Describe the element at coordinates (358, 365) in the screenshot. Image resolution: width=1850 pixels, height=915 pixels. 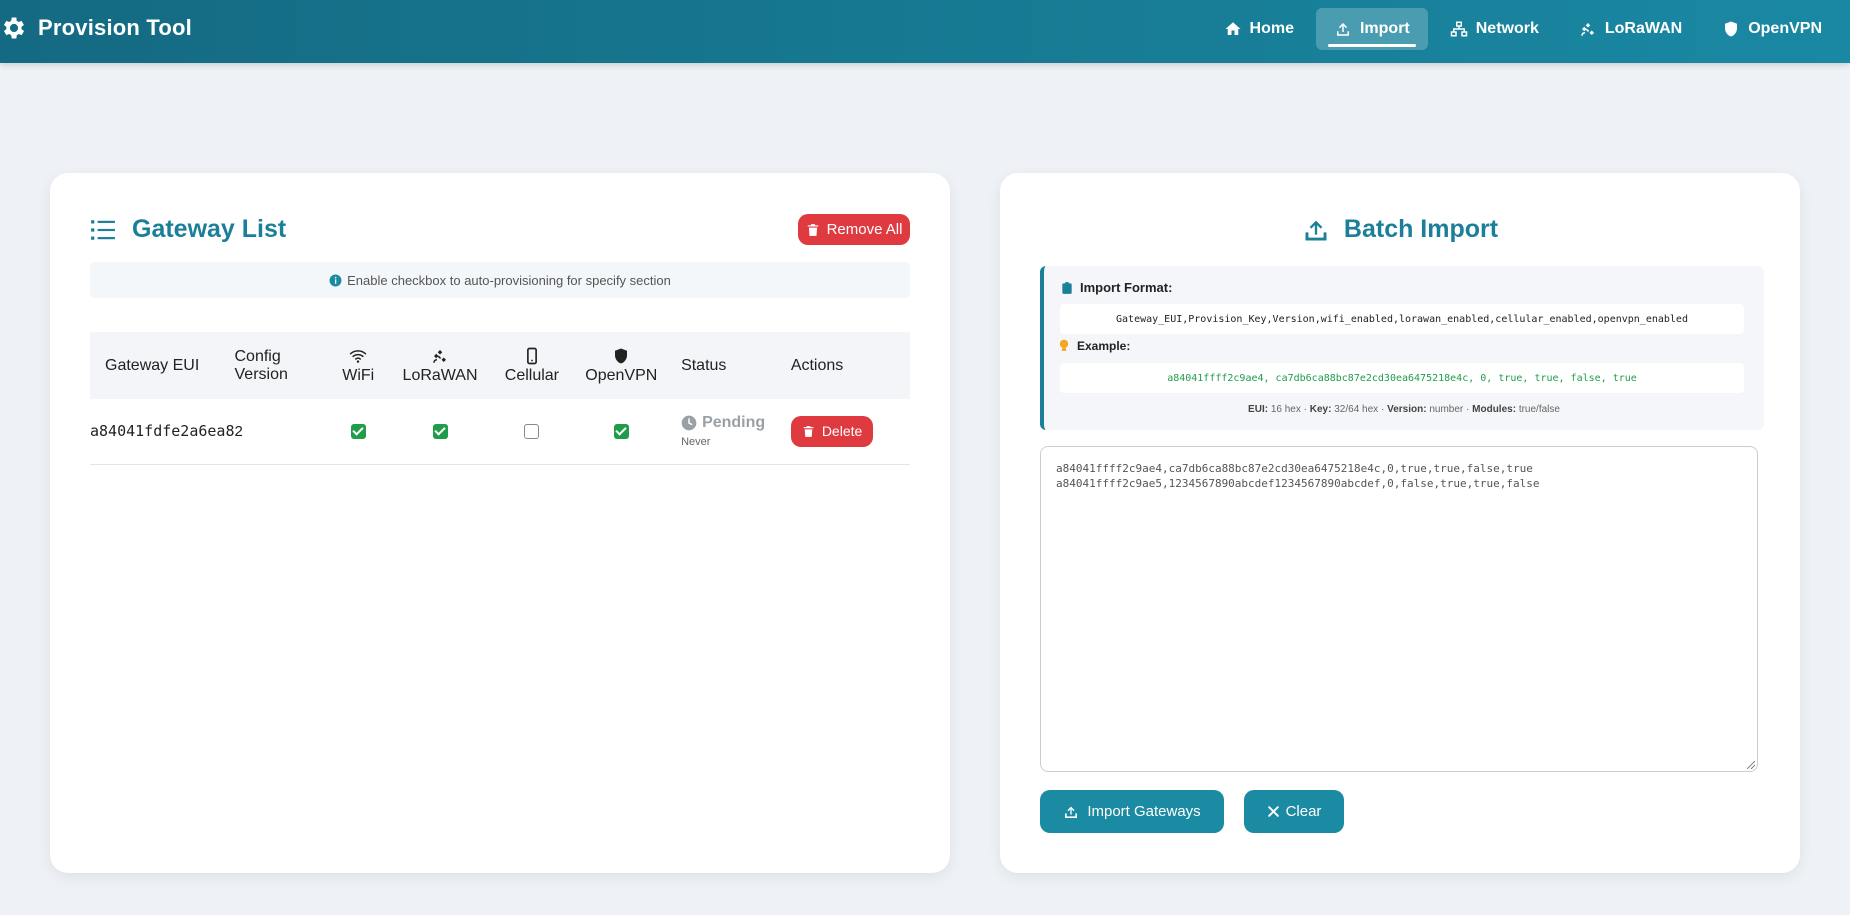
I see `col-wifi: WiFi` at that location.